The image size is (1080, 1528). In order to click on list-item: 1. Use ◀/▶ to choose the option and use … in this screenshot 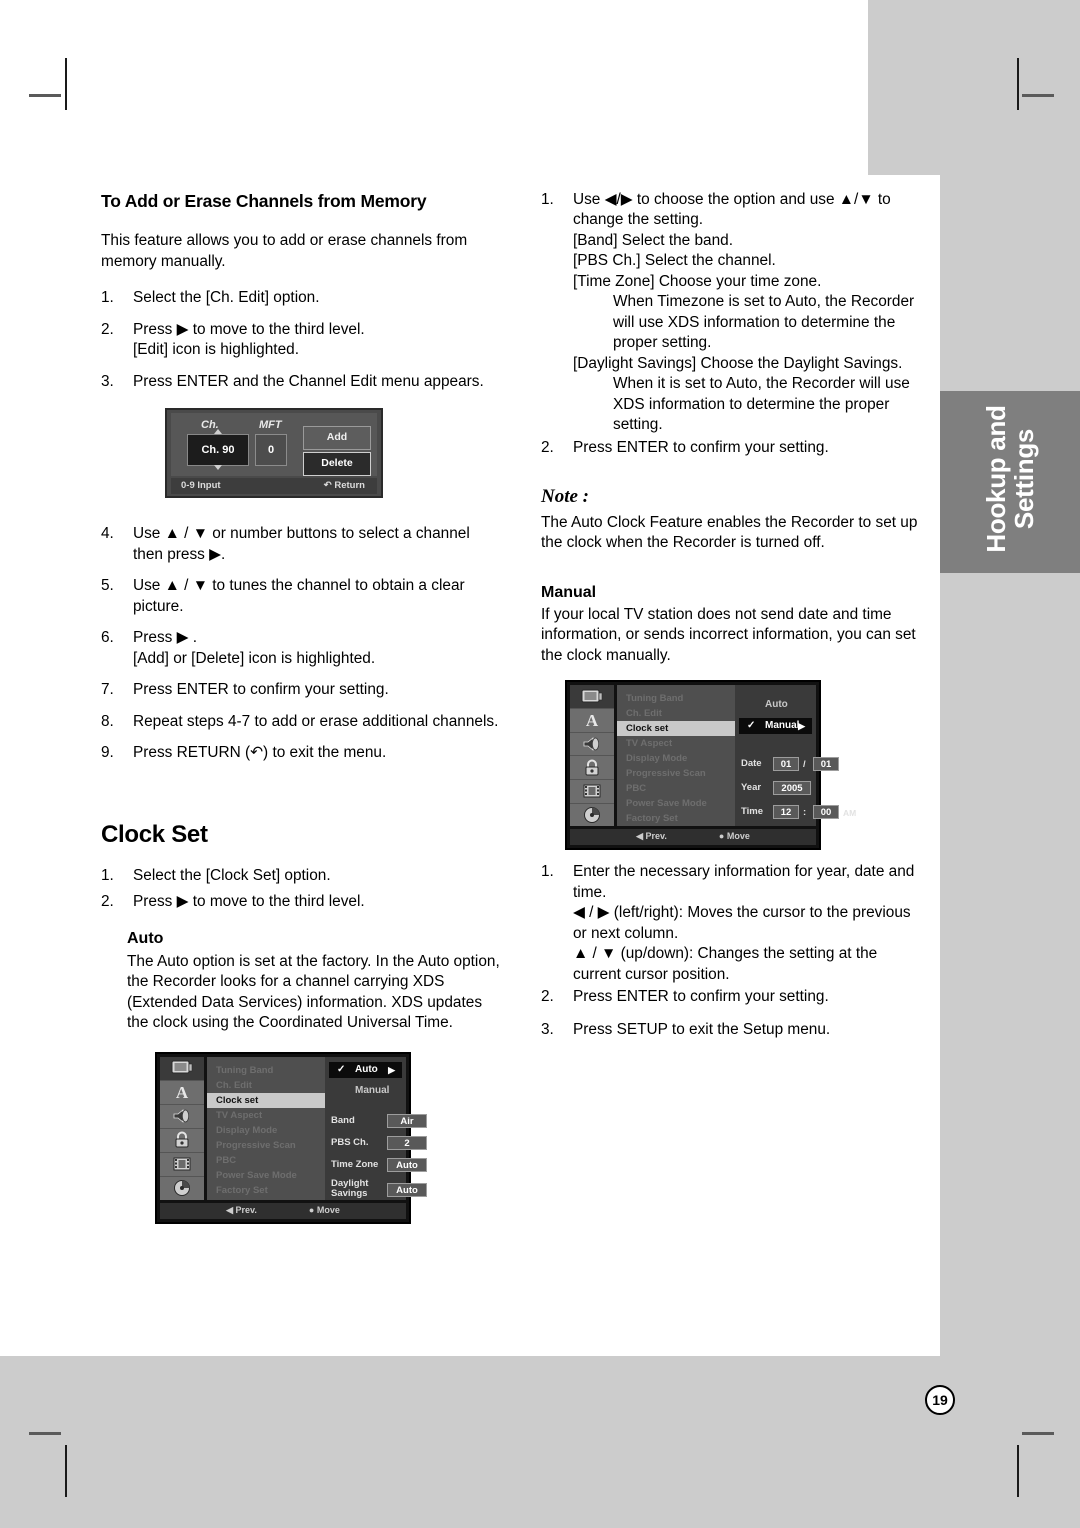, I will do `click(734, 313)`.